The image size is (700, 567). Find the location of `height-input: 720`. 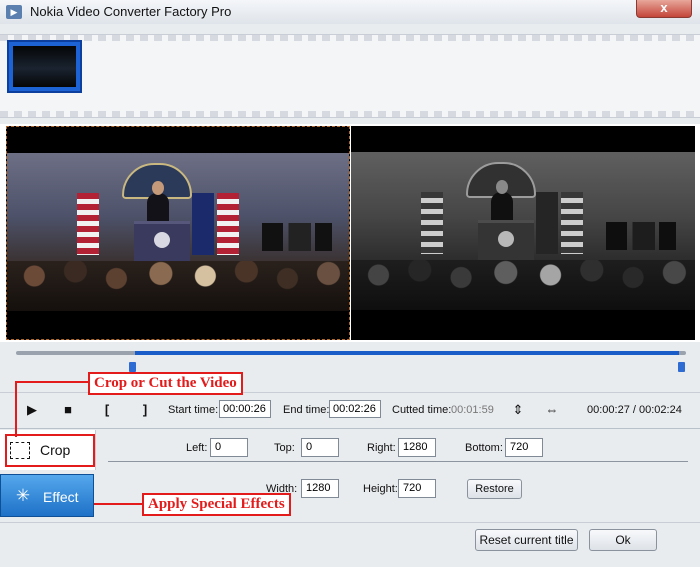

height-input: 720 is located at coordinates (417, 488).